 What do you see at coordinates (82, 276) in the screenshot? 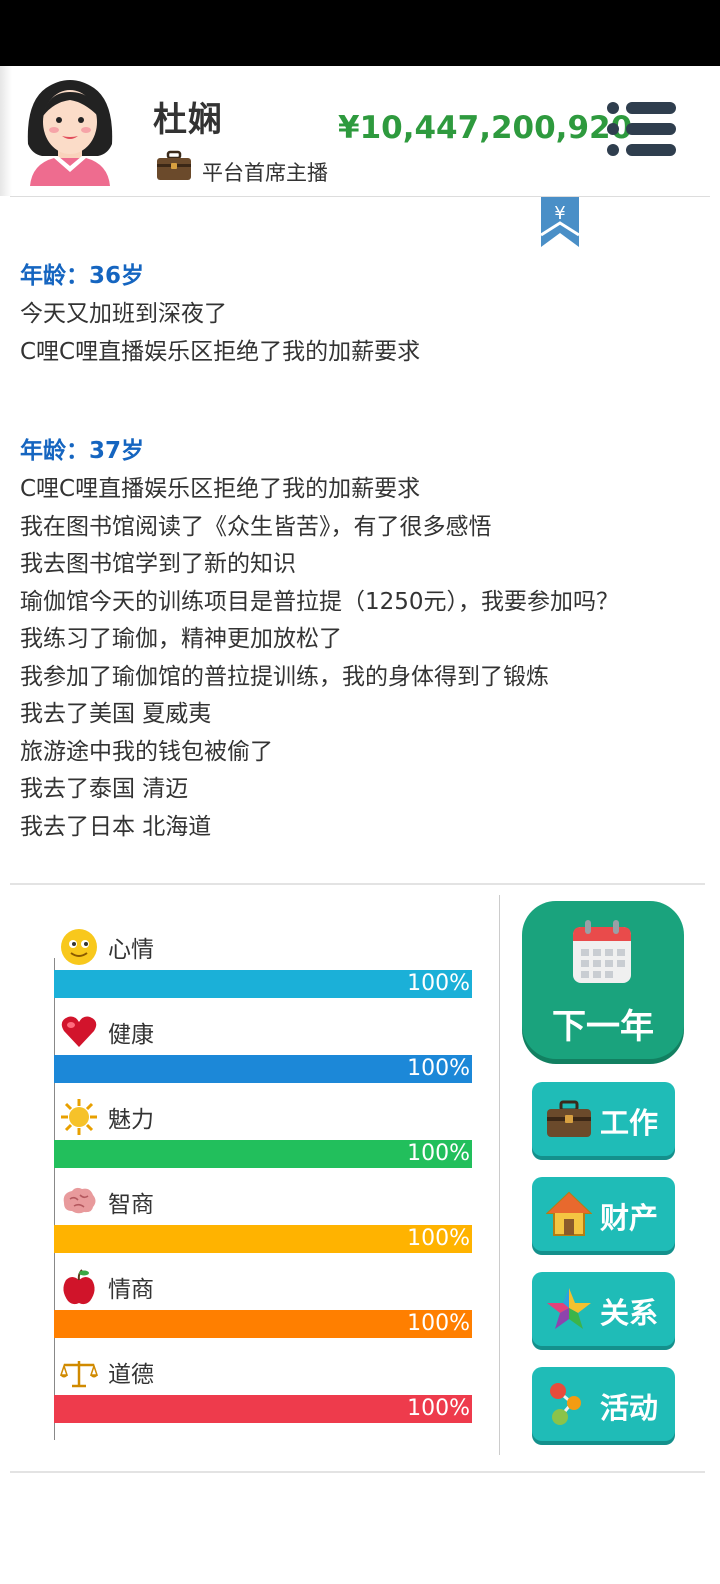
I see `age-heading: 年龄：36岁` at bounding box center [82, 276].